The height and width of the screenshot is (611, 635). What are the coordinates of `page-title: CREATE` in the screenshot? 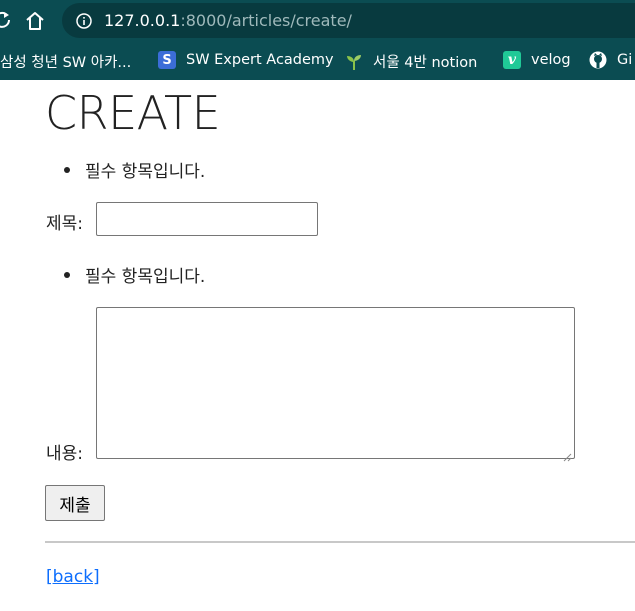 It's located at (133, 113).